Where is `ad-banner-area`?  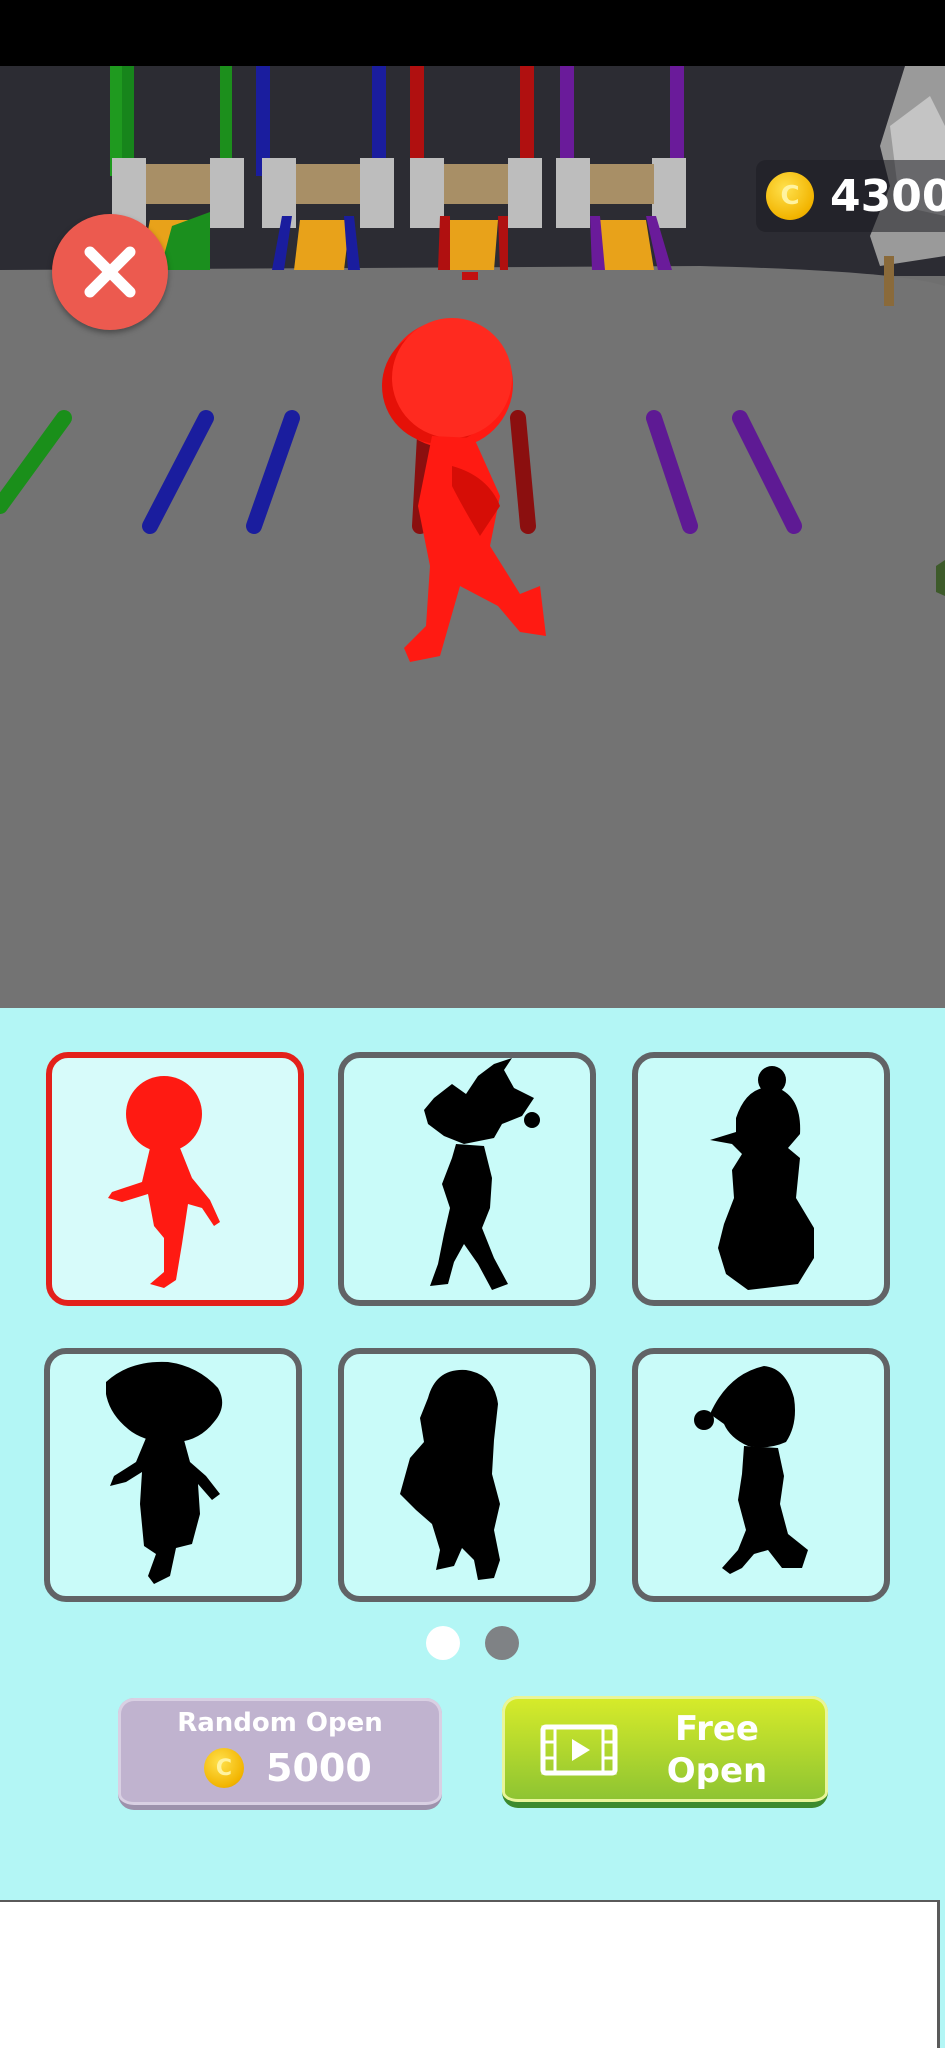
ad-banner-area is located at coordinates (470, 1974).